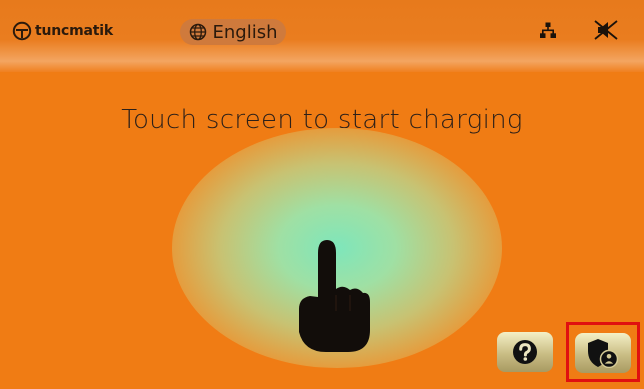  I want to click on tuncmatik-logo-icon, so click(22, 31).